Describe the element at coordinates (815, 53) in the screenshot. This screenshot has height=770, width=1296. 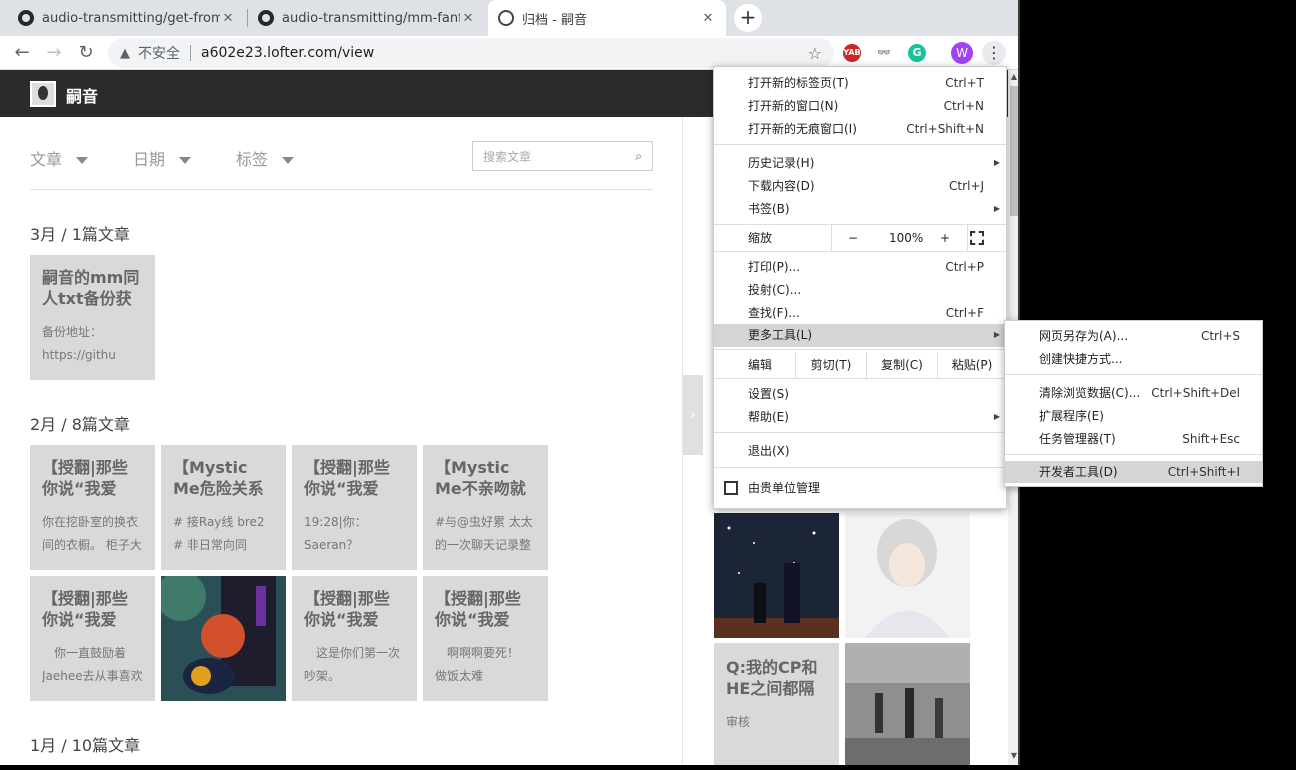
I see `bookmark-star-icon: ☆` at that location.